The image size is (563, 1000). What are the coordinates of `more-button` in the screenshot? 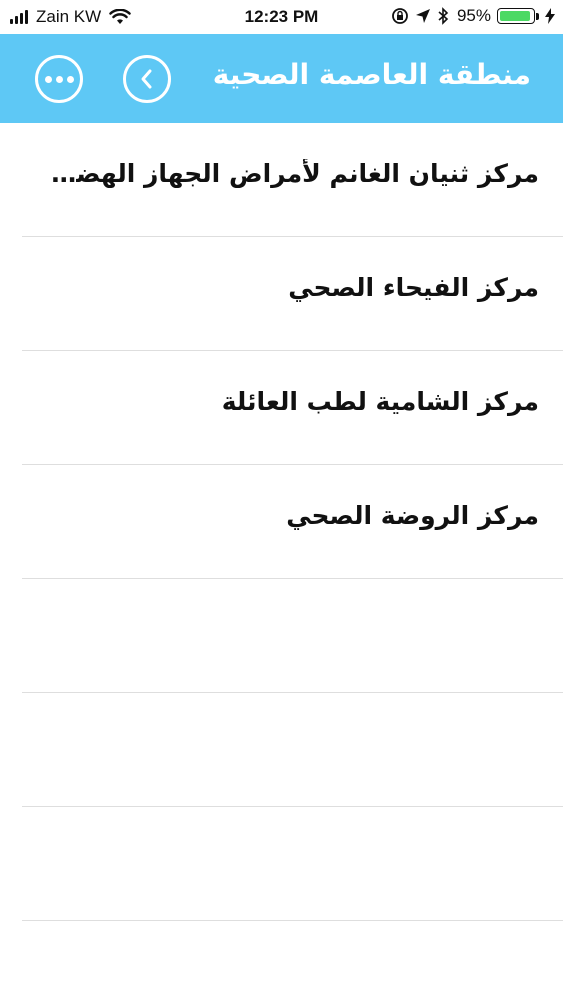 It's located at (59, 79).